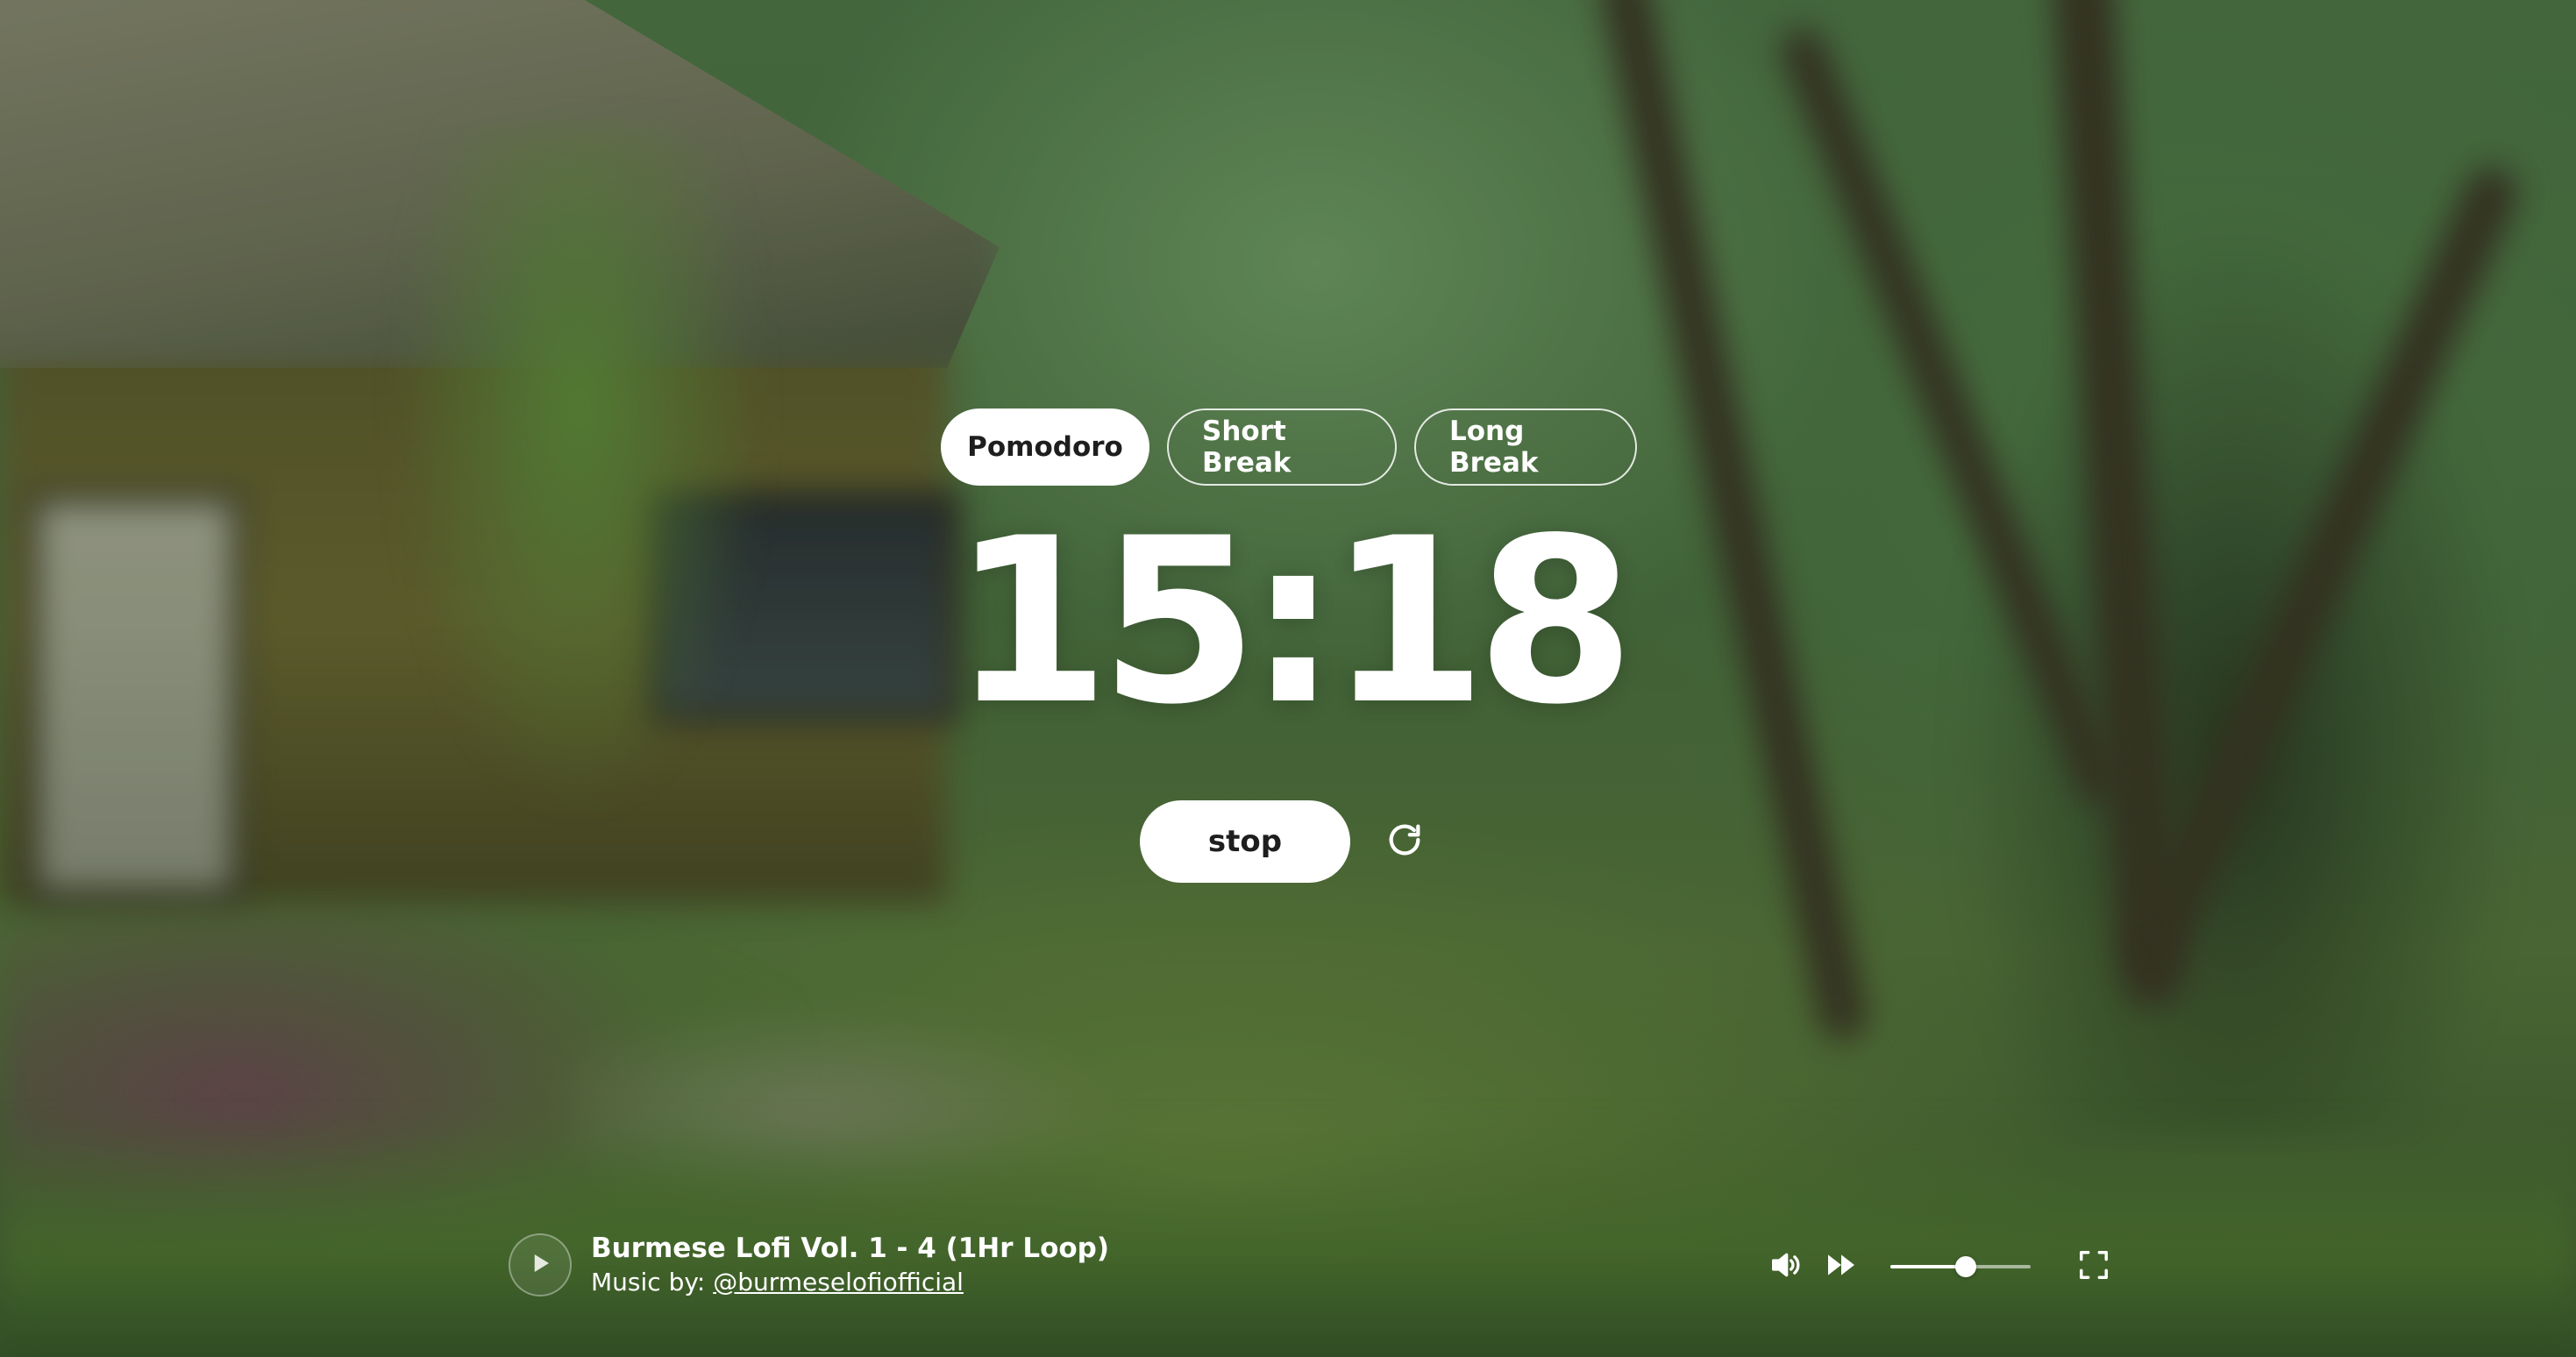 The image size is (2576, 1357). I want to click on play-icon, so click(540, 1265).